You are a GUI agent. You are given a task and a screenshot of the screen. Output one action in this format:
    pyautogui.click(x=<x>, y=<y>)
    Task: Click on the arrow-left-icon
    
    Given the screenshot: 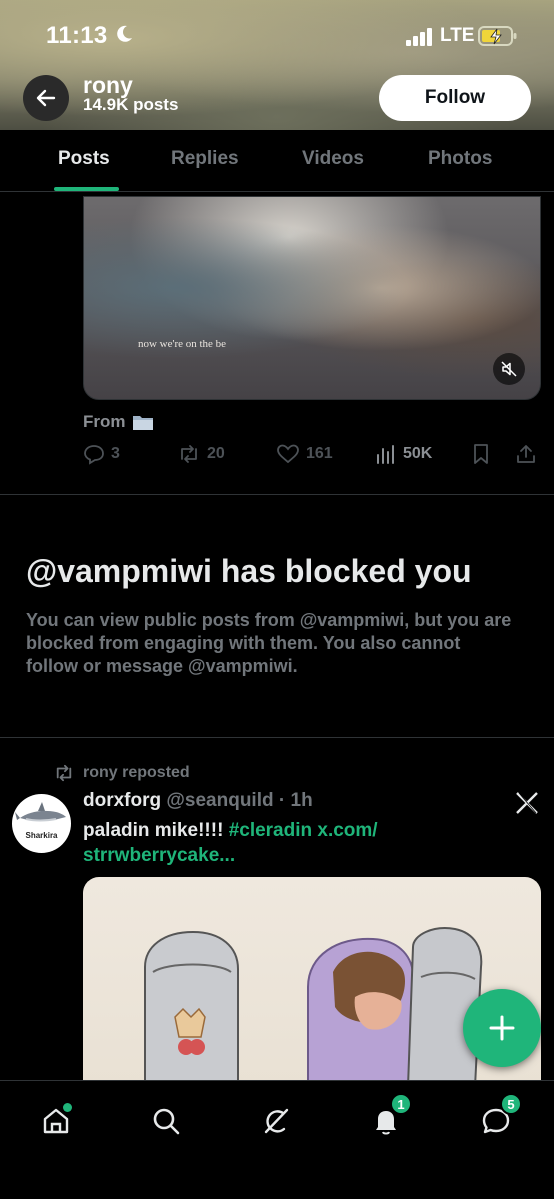 What is the action you would take?
    pyautogui.click(x=46, y=98)
    